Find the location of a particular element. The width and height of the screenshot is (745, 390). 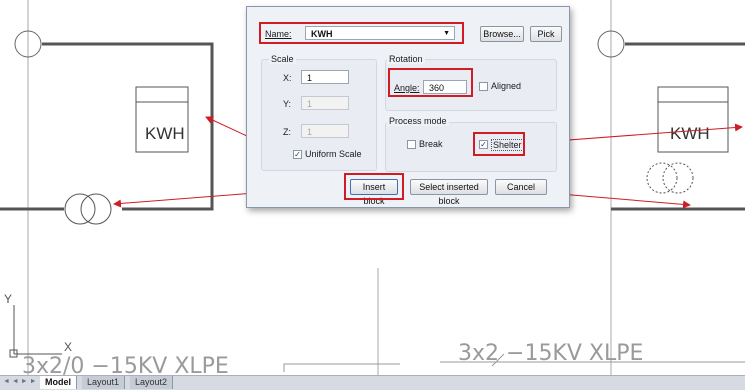

ucs-y-label: Y is located at coordinates (8, 299).